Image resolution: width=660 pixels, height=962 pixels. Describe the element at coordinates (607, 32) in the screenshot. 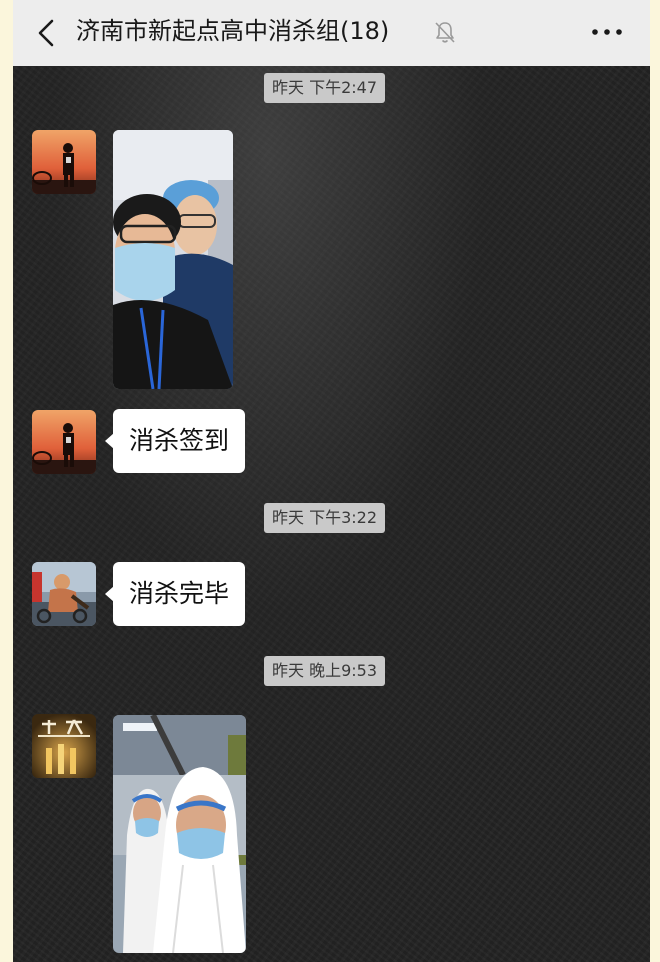

I see `more-dots-icon` at that location.